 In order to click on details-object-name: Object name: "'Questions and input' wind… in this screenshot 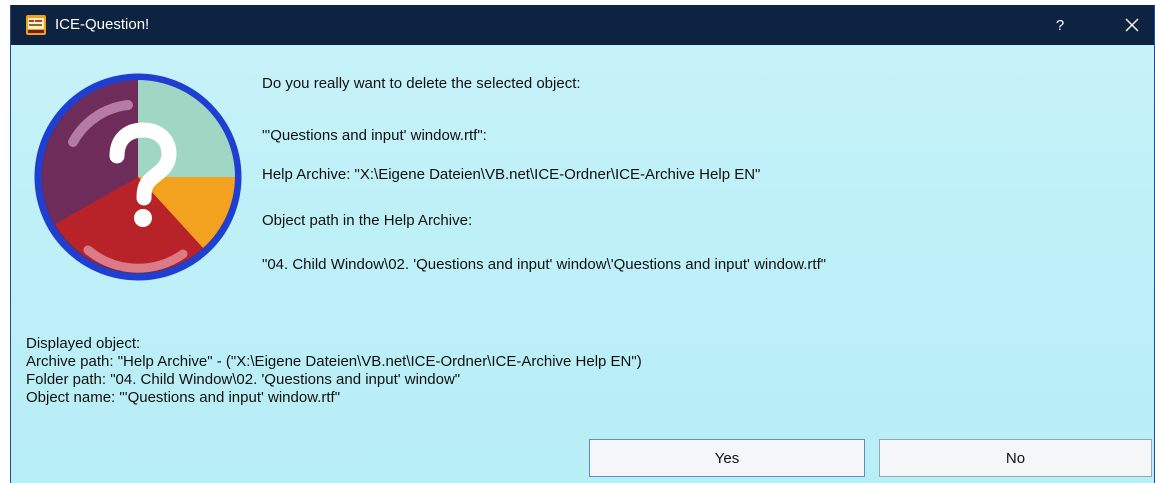, I will do `click(183, 397)`.